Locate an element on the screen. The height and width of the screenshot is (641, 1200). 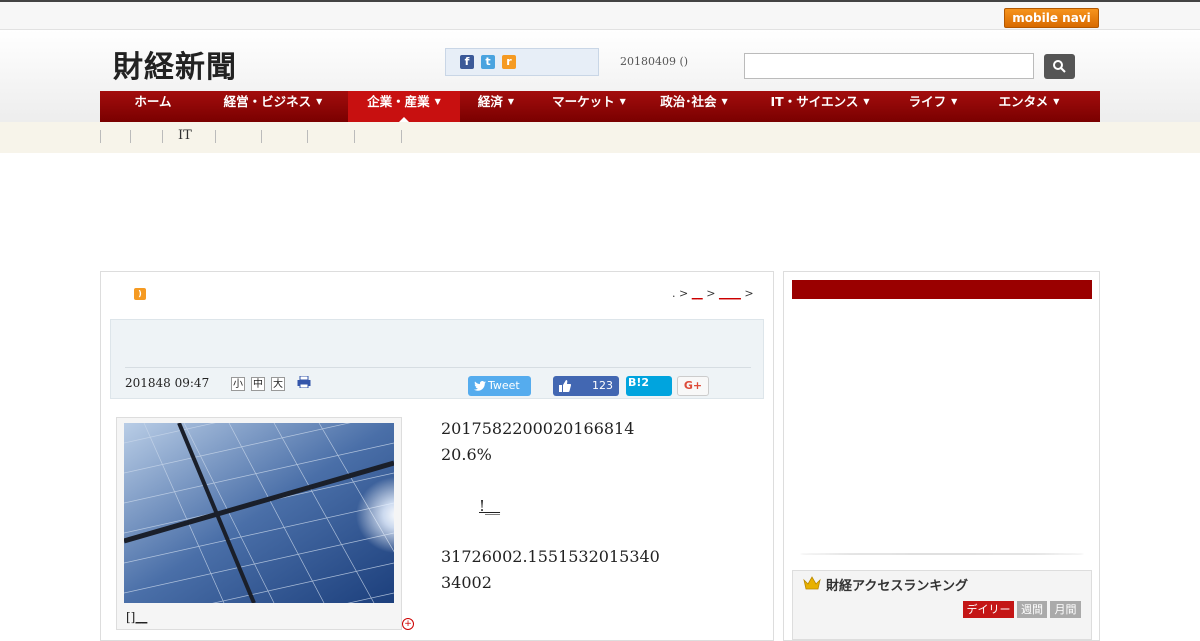
rss-icon: r is located at coordinates (509, 62).